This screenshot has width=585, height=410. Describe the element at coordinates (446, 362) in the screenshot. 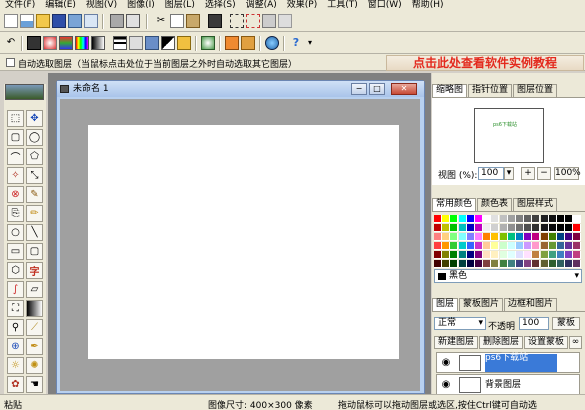

I see `eye-icon: ◉` at that location.